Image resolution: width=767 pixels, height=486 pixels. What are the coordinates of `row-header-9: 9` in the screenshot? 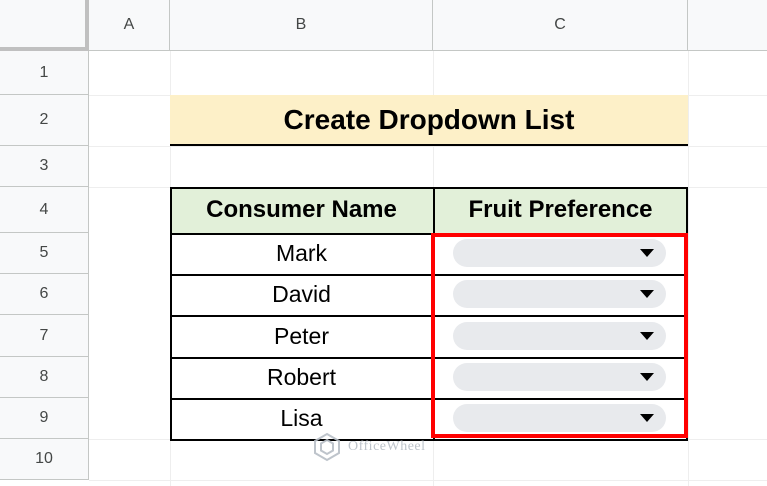 It's located at (44, 418).